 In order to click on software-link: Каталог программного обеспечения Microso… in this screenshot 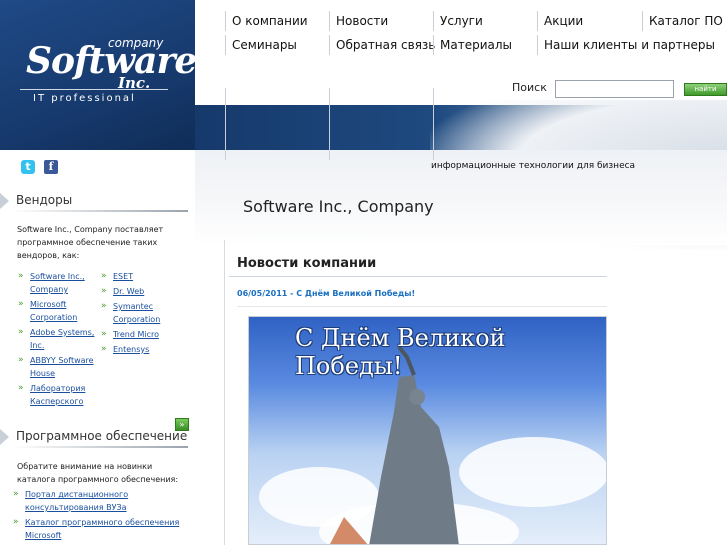, I will do `click(102, 529)`.